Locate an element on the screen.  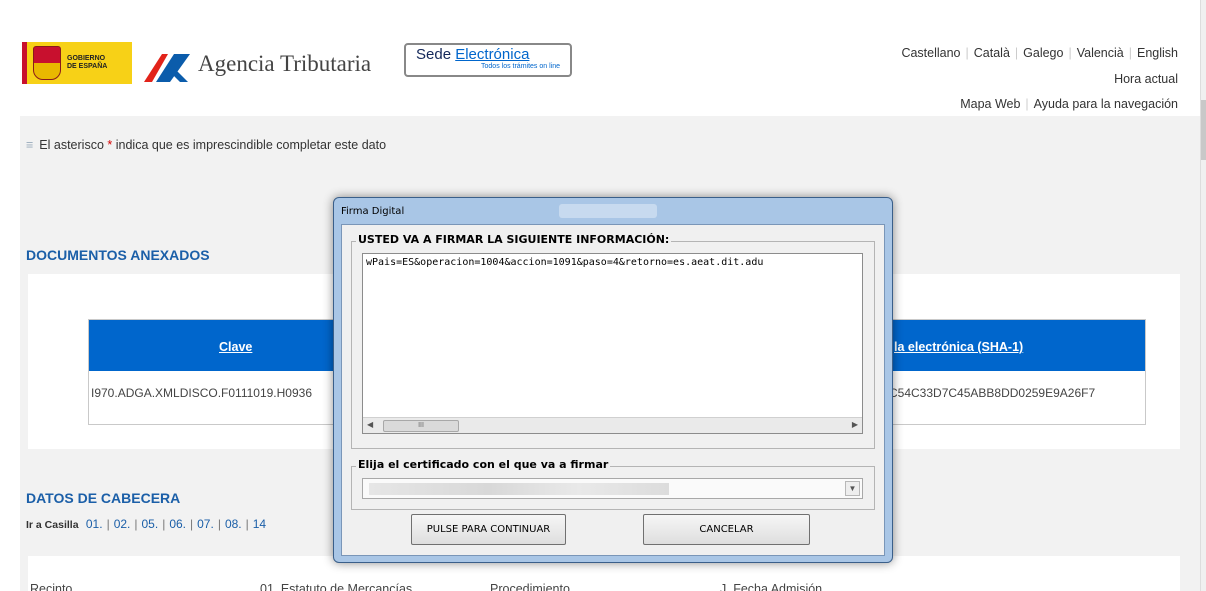
casilla-link: 01. is located at coordinates (94, 524).